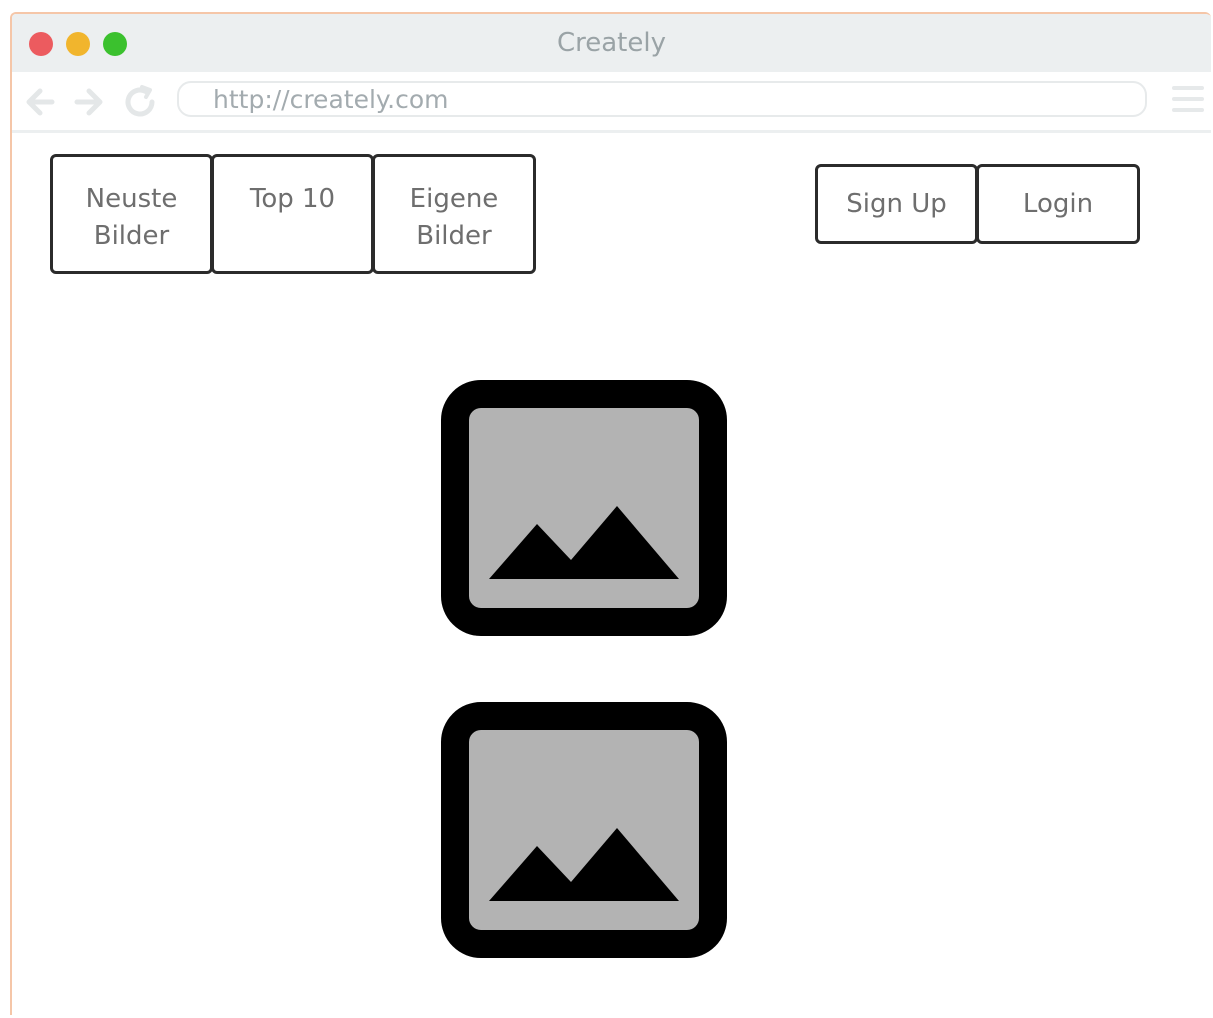 The height and width of the screenshot is (1018, 1213). I want to click on nav-button-neuste-bilder: Neuste Bilder, so click(131, 214).